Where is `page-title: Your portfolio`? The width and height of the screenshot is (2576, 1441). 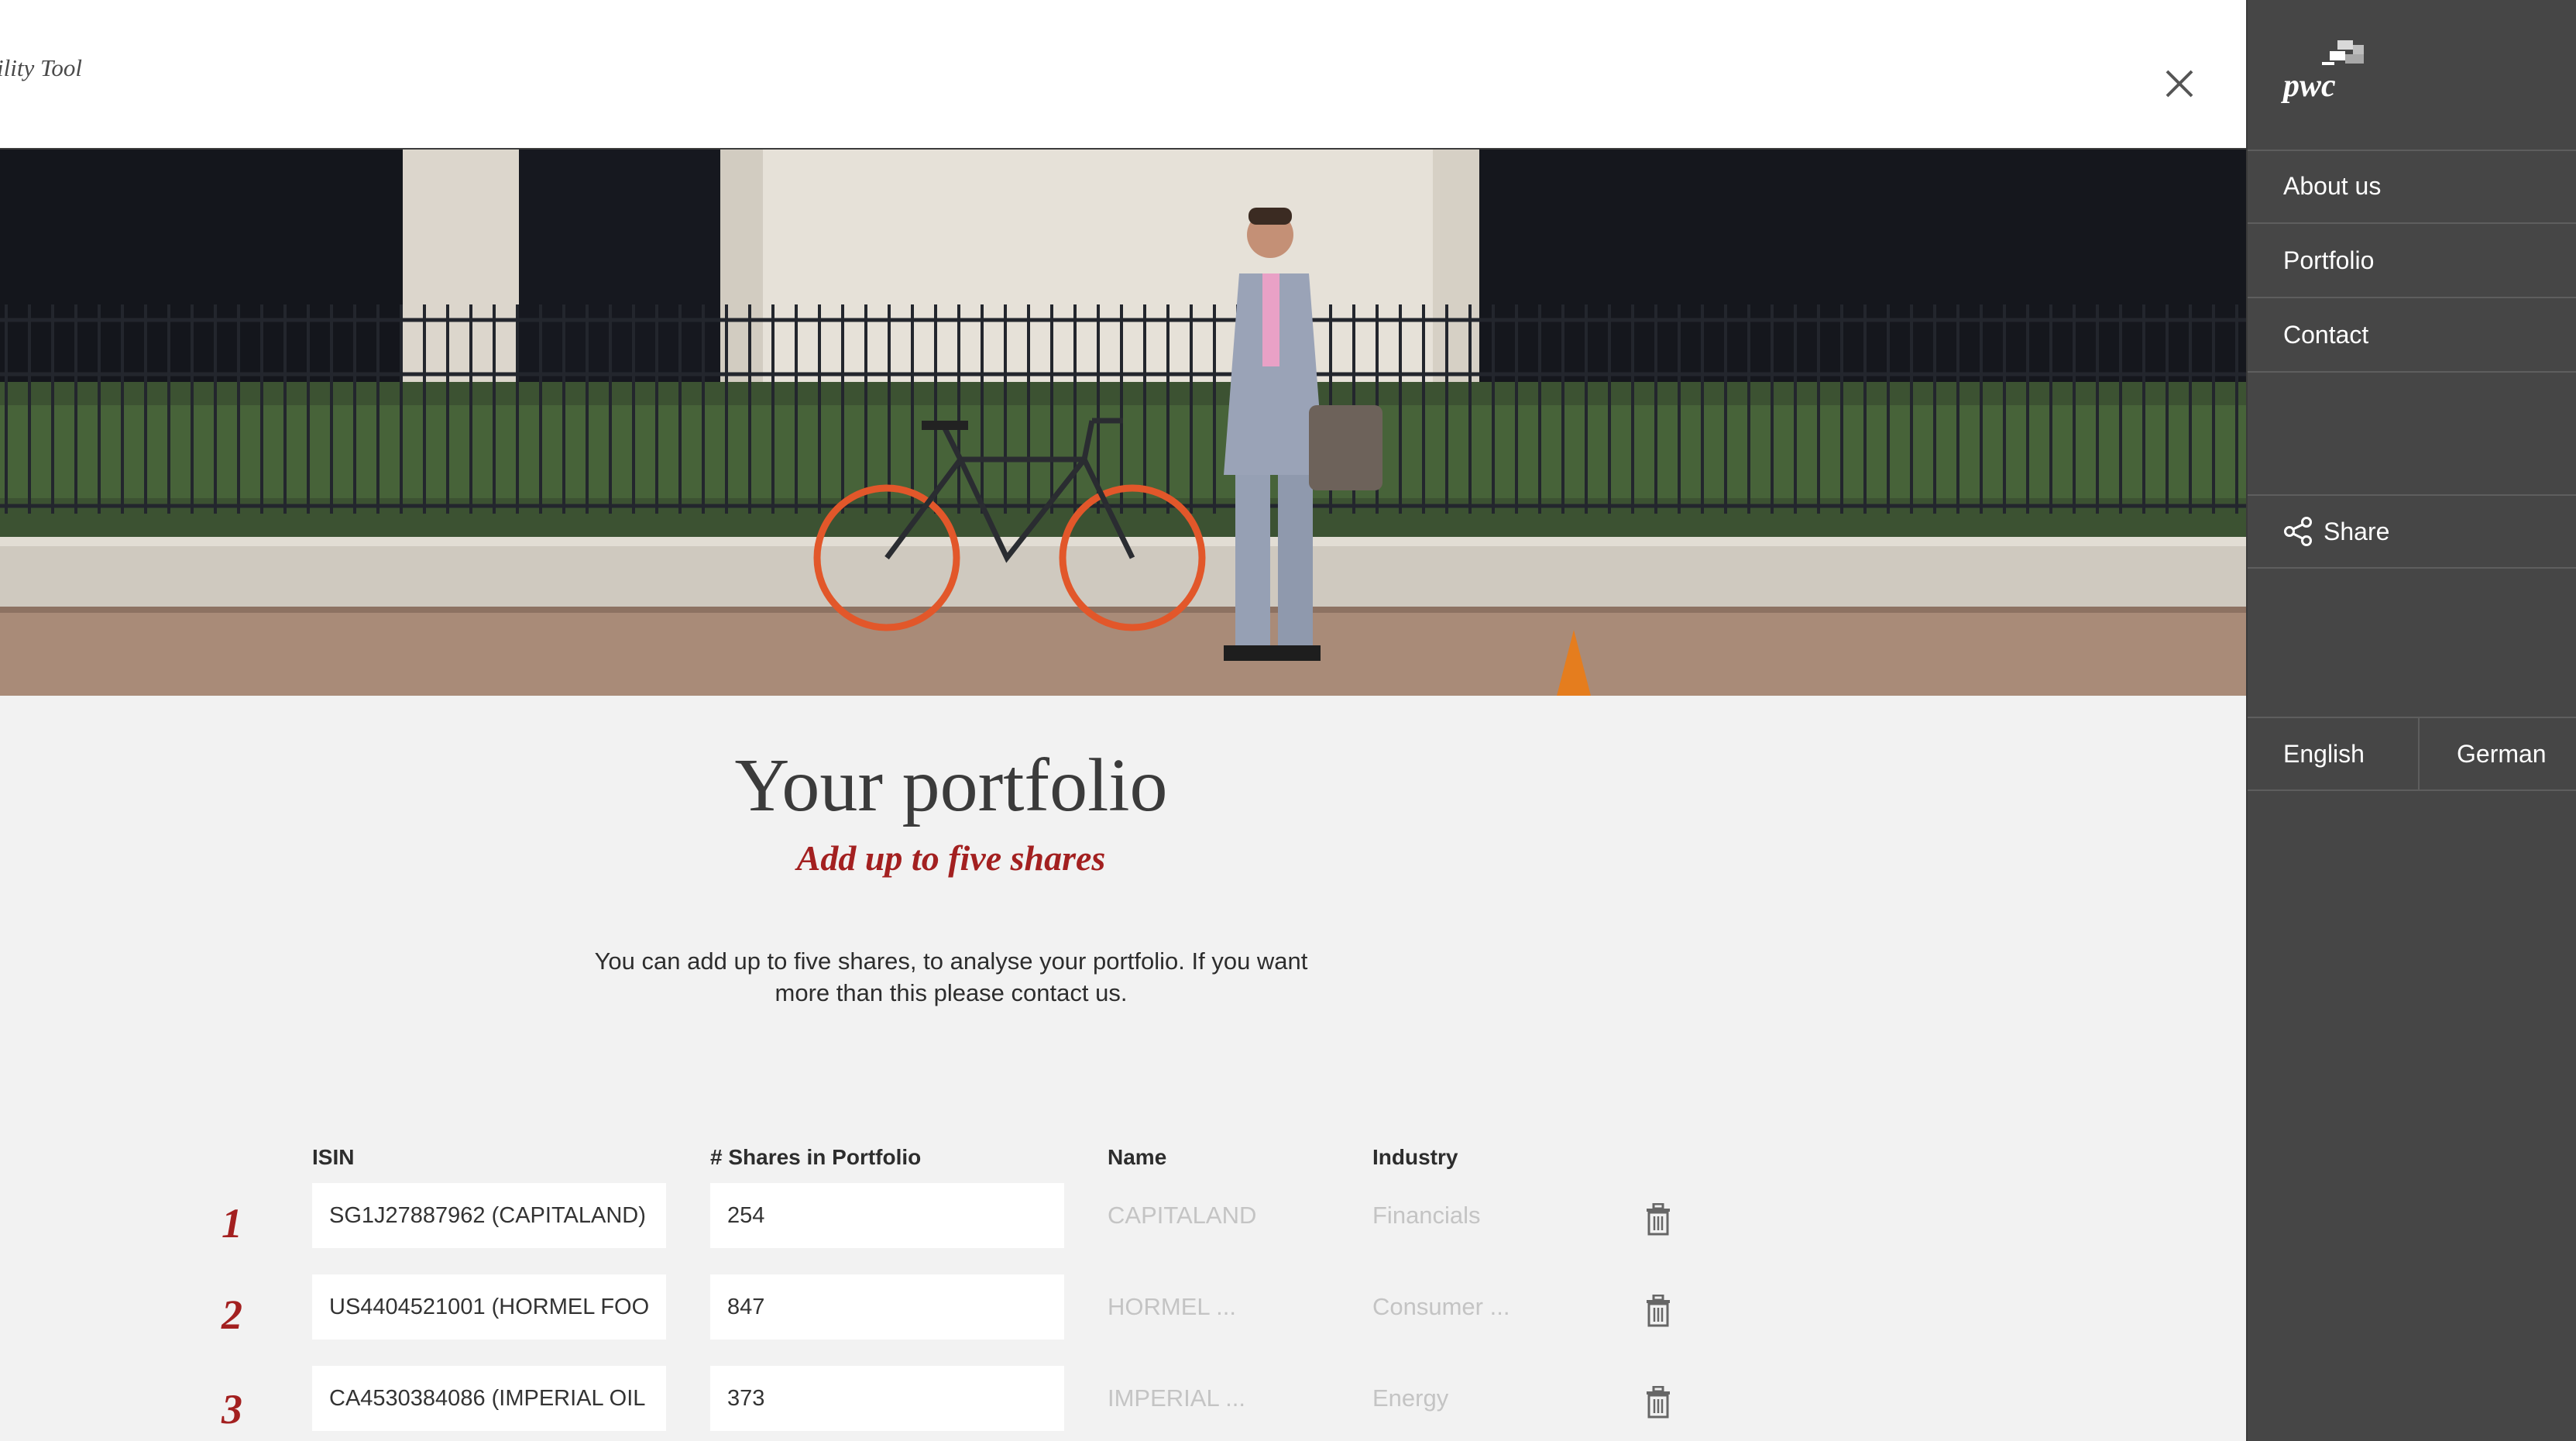 page-title: Your portfolio is located at coordinates (951, 786).